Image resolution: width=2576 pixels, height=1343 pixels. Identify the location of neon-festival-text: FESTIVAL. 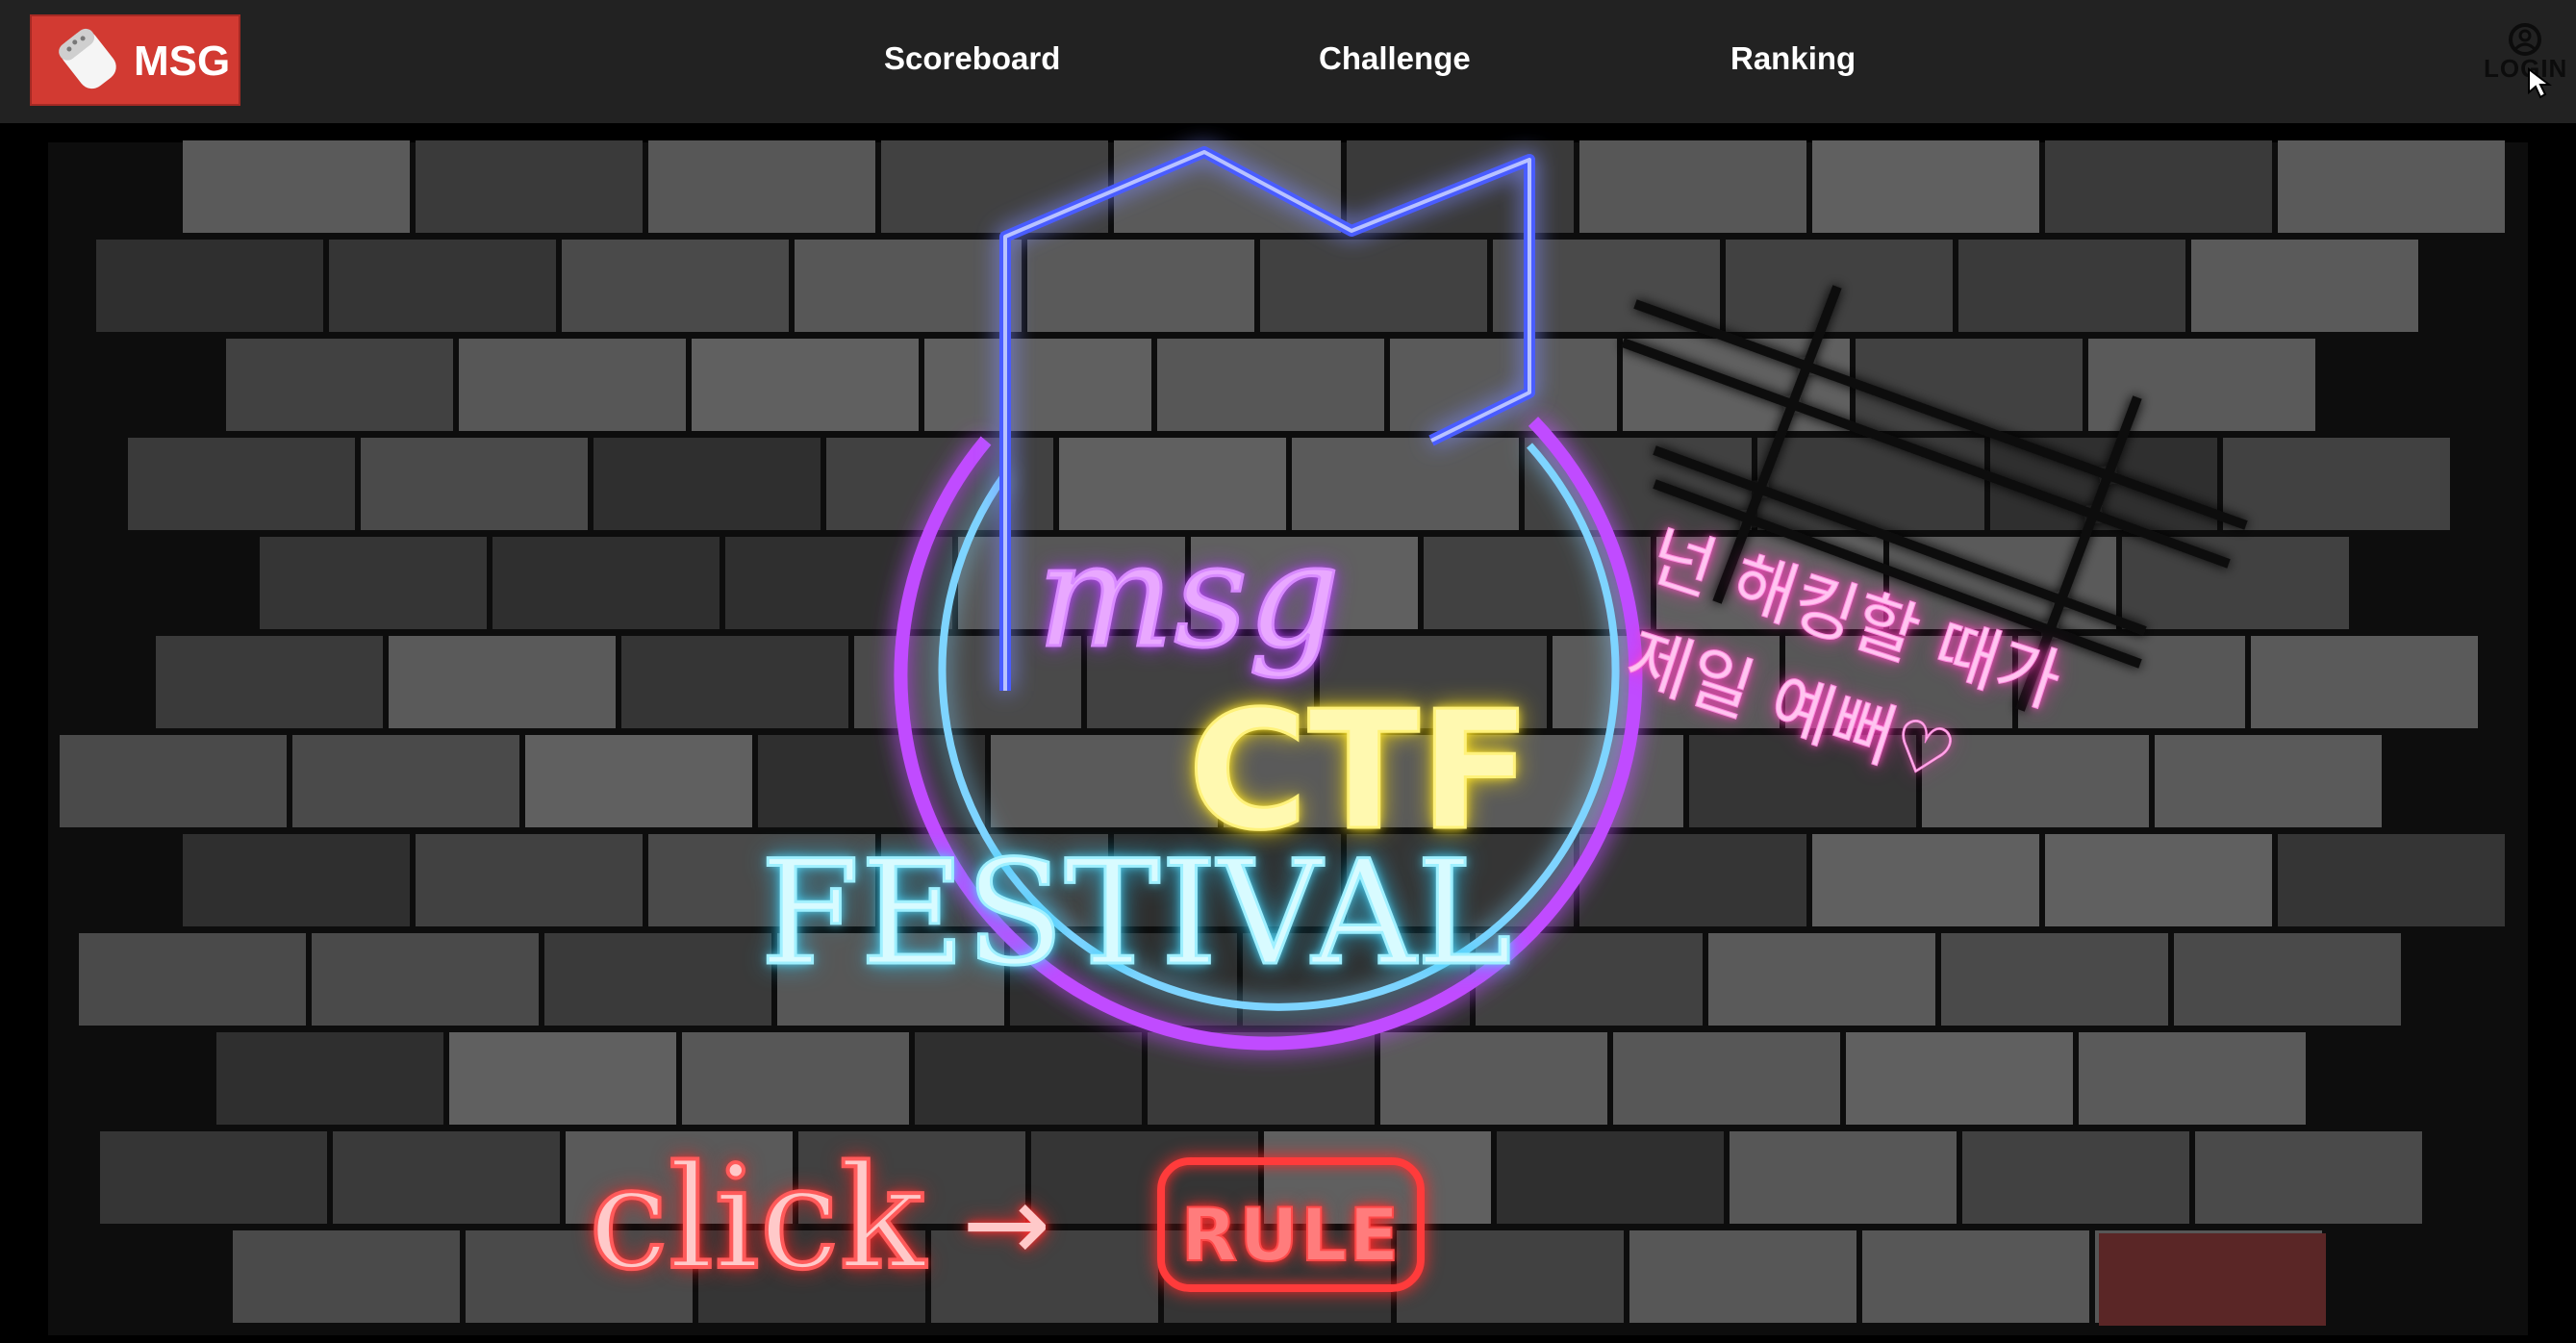
(1137, 915).